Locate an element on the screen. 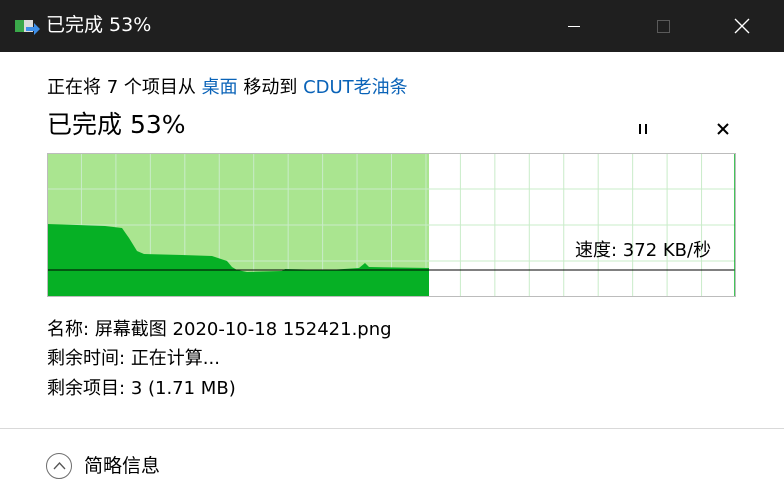 This screenshot has height=502, width=784. items-value: 3 (1.71 MB) is located at coordinates (183, 388).